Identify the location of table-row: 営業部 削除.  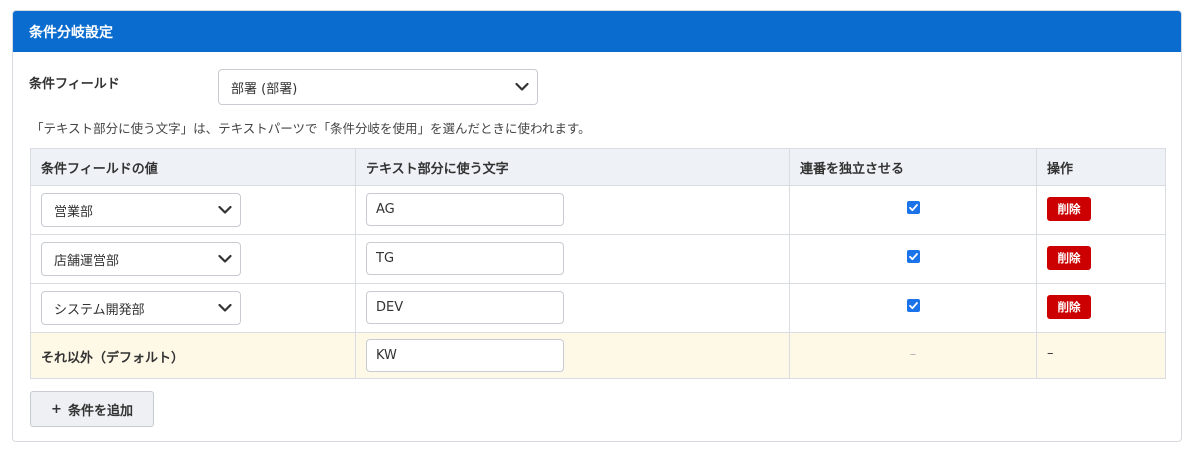
(598, 210).